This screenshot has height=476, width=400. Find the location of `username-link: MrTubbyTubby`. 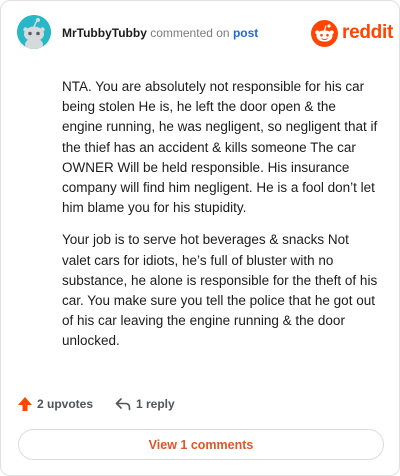

username-link: MrTubbyTubby is located at coordinates (104, 33).